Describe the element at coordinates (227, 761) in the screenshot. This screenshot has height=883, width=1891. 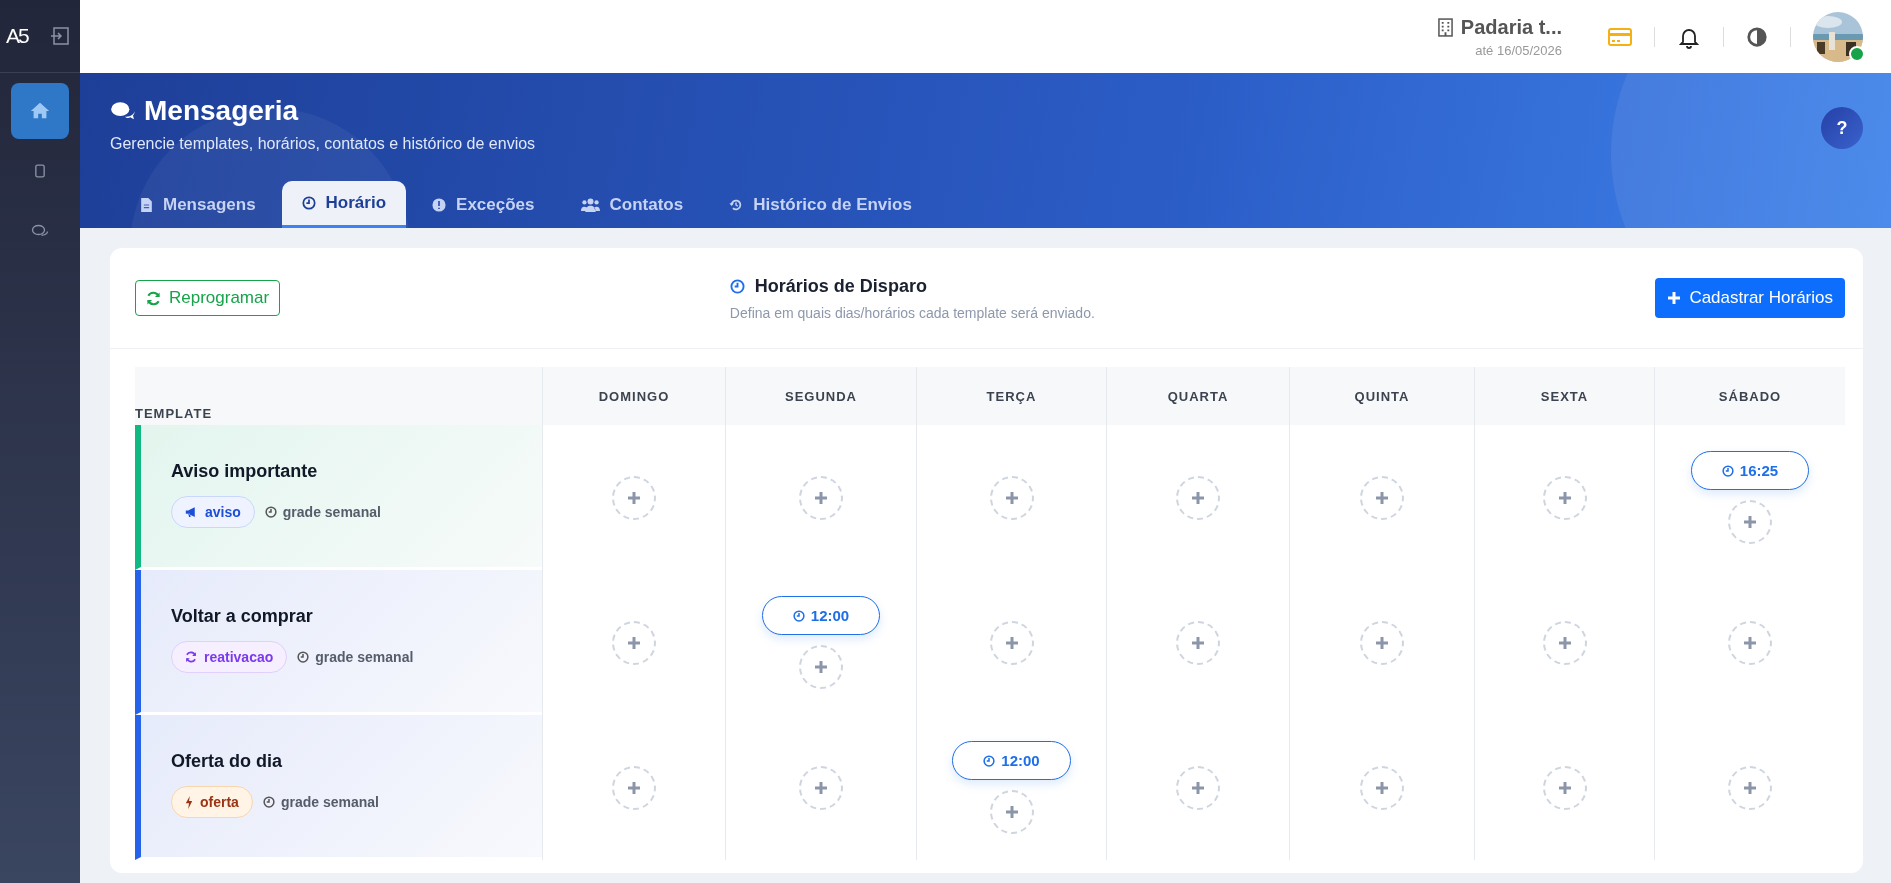
I see `template-name: Oferta do dia` at that location.